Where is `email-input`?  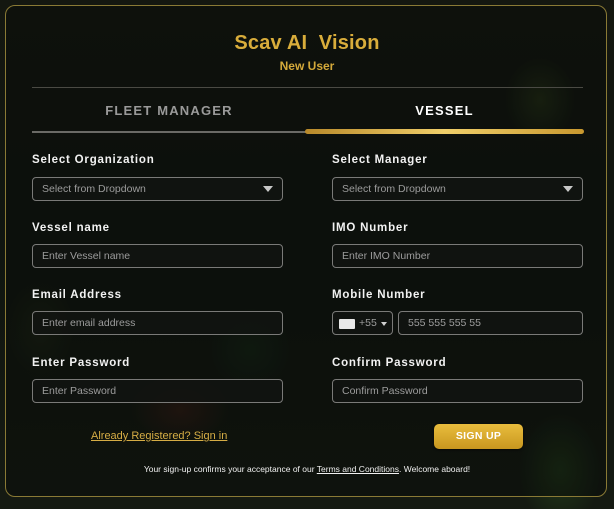
email-input is located at coordinates (157, 323).